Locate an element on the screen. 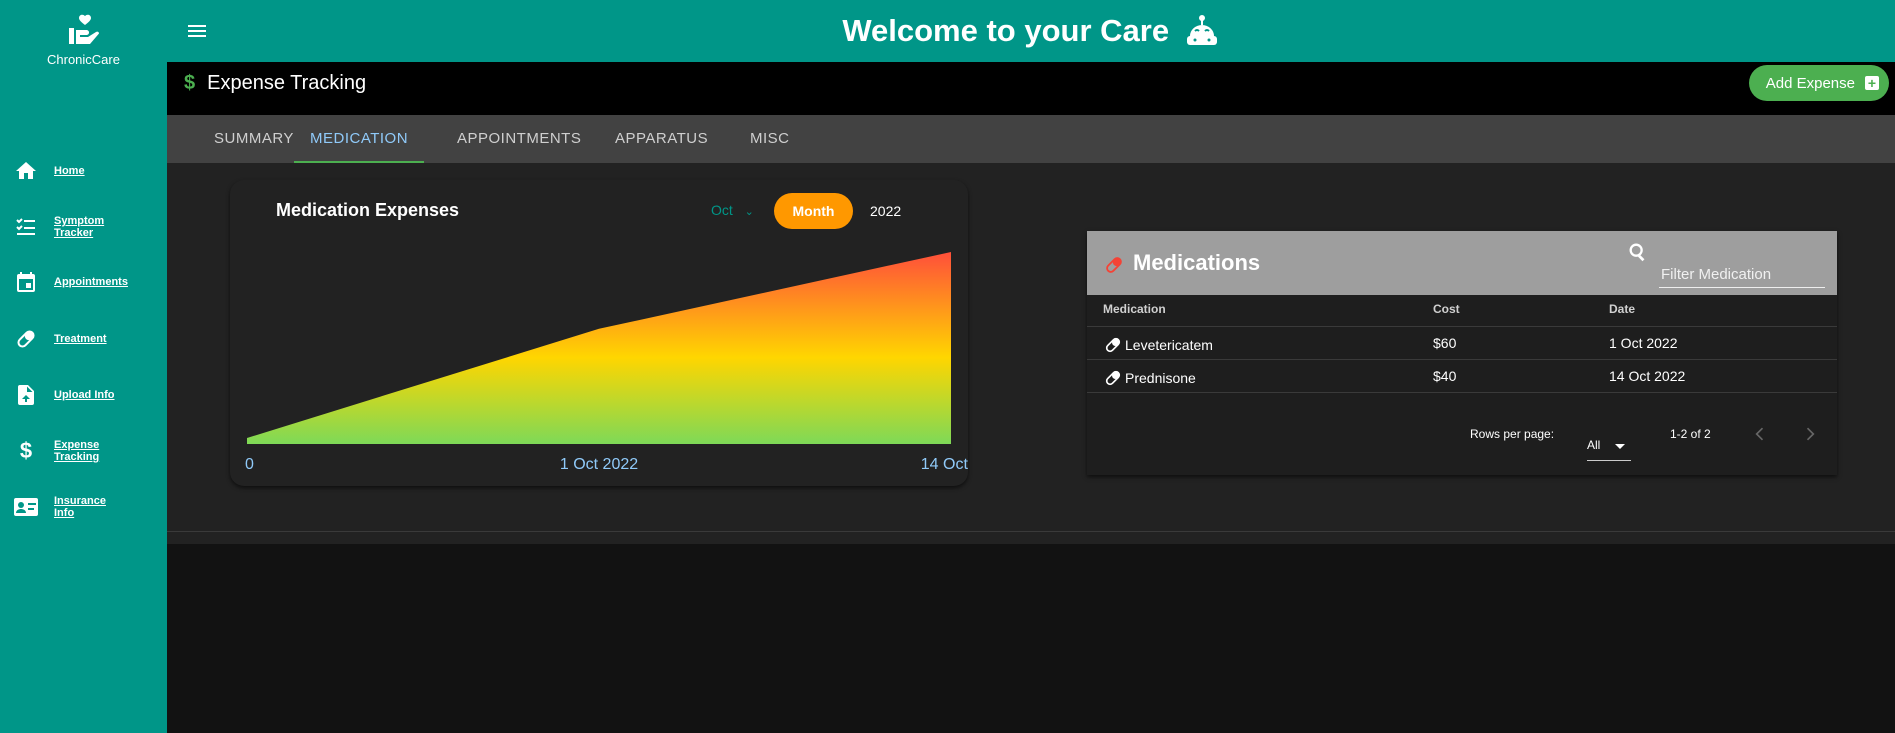 The image size is (1895, 733). page-title: $ Expense Tracking is located at coordinates (275, 83).